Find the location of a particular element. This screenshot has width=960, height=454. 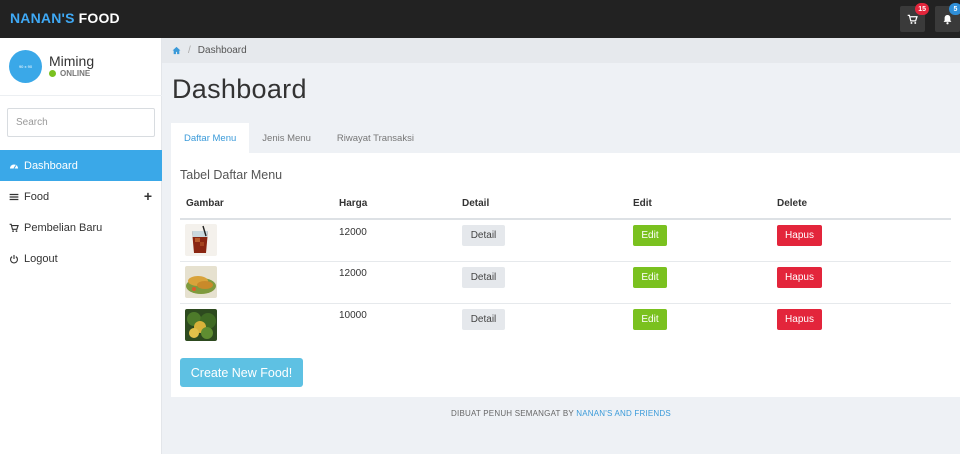

sidebar-item-label: Food is located at coordinates (37, 196).